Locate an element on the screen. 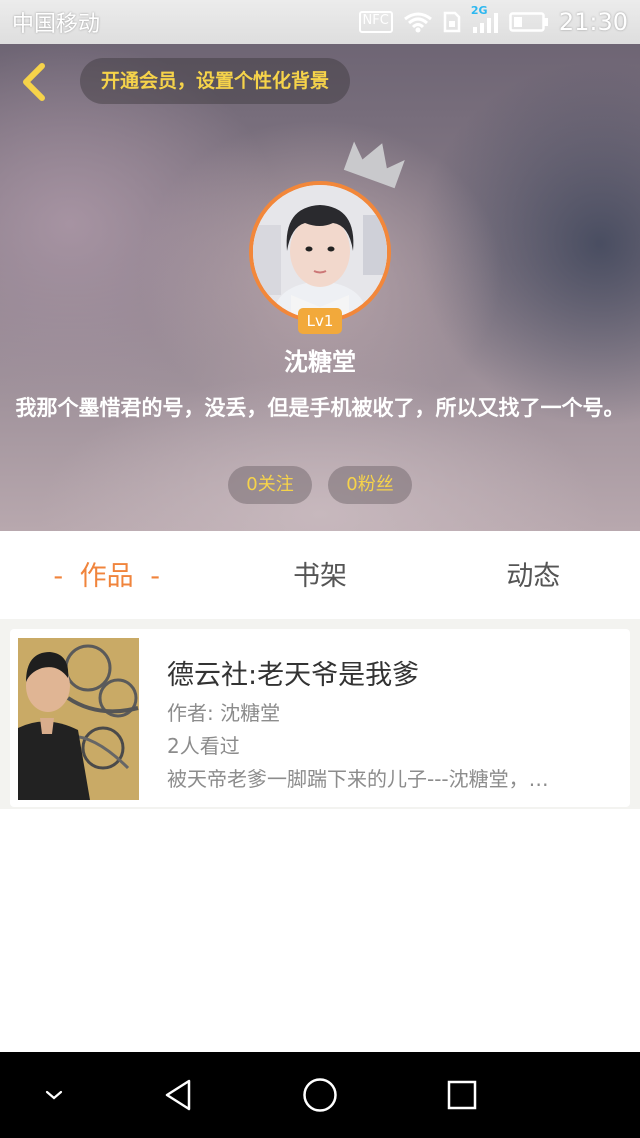 This screenshot has height=1138, width=640. book-title: 德云社:老天爷是我爹 is located at coordinates (293, 675).